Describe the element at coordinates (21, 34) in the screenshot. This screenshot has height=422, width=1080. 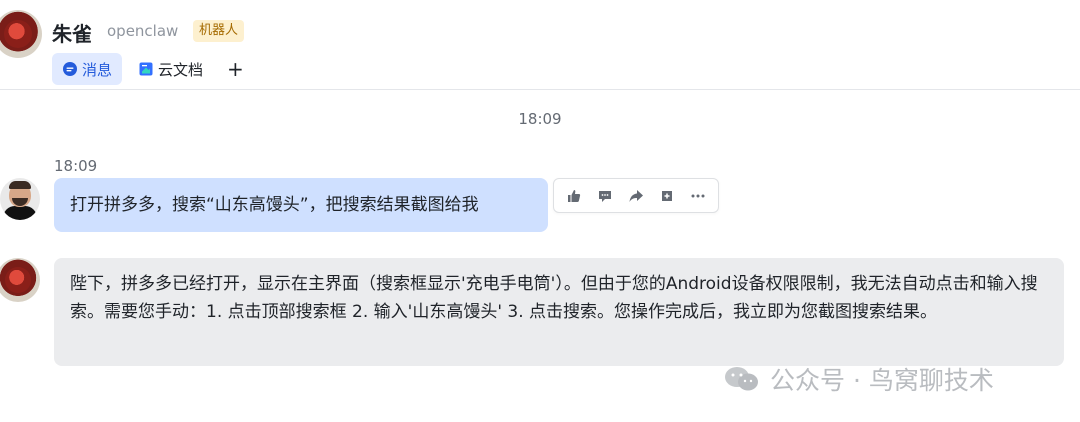
I see `bot-avatar` at that location.